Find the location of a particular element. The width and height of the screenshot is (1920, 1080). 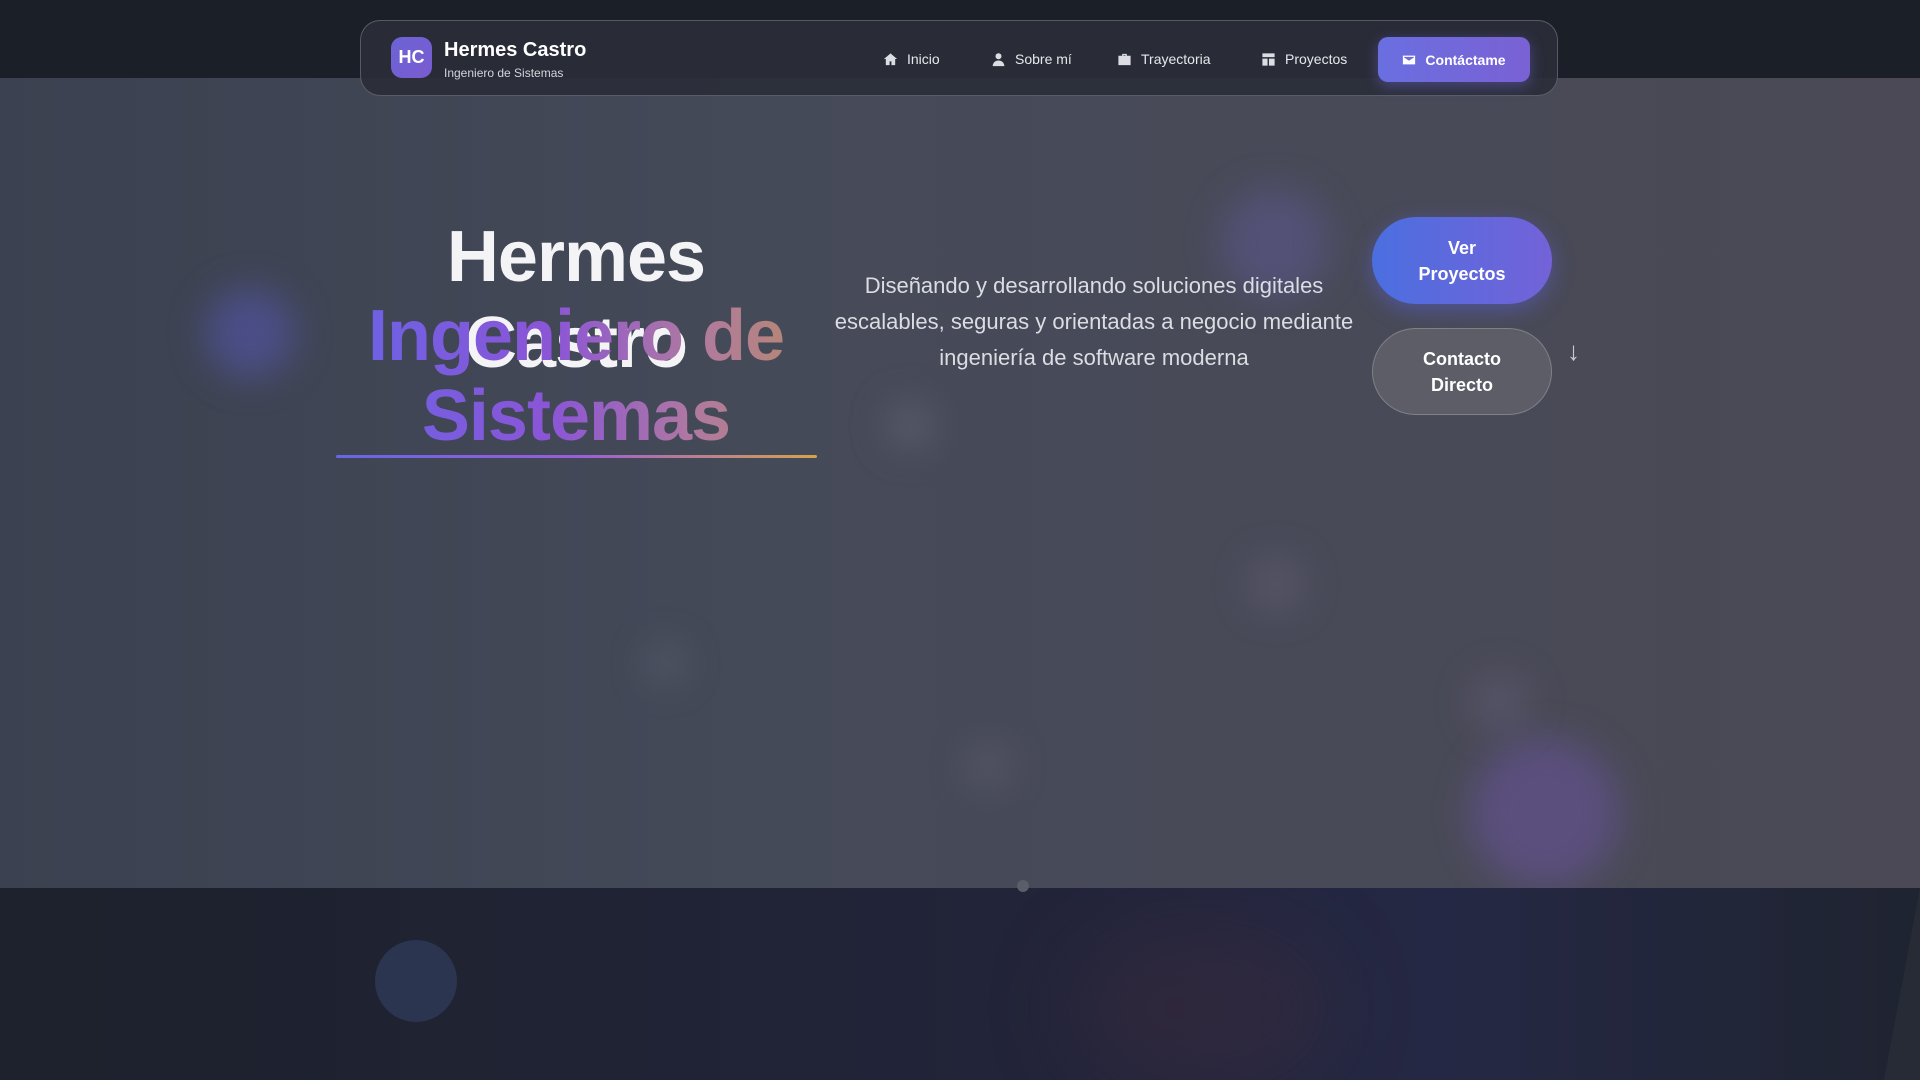

nav-item-sobre-mi: Sobre mí is located at coordinates (1031, 59).